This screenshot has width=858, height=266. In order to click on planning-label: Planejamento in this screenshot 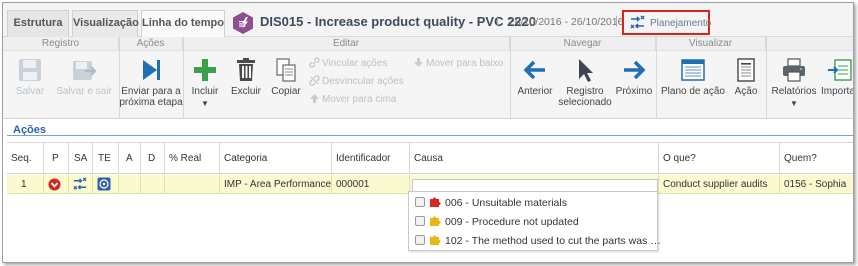, I will do `click(681, 23)`.